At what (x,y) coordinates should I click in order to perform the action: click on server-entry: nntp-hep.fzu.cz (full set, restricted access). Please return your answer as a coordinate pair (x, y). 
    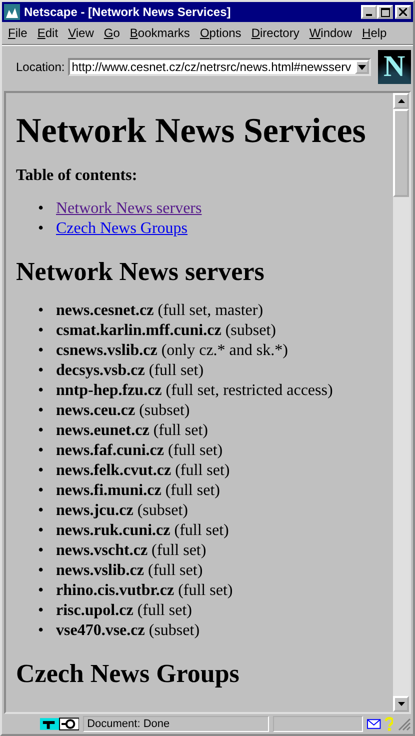
    Looking at the image, I should click on (194, 390).